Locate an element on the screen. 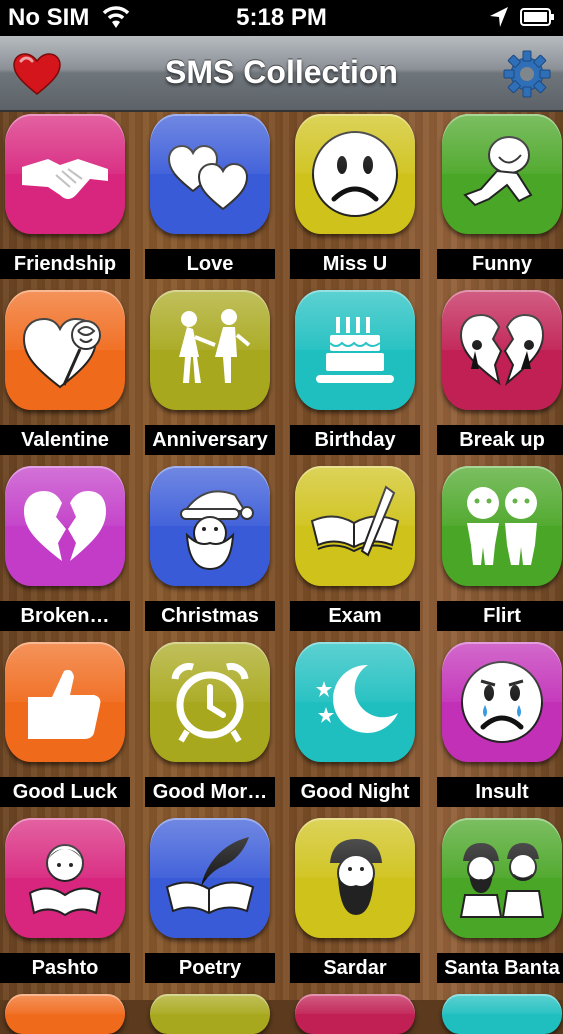 Image resolution: width=563 pixels, height=1034 pixels. category-label: Anniversary is located at coordinates (210, 440).